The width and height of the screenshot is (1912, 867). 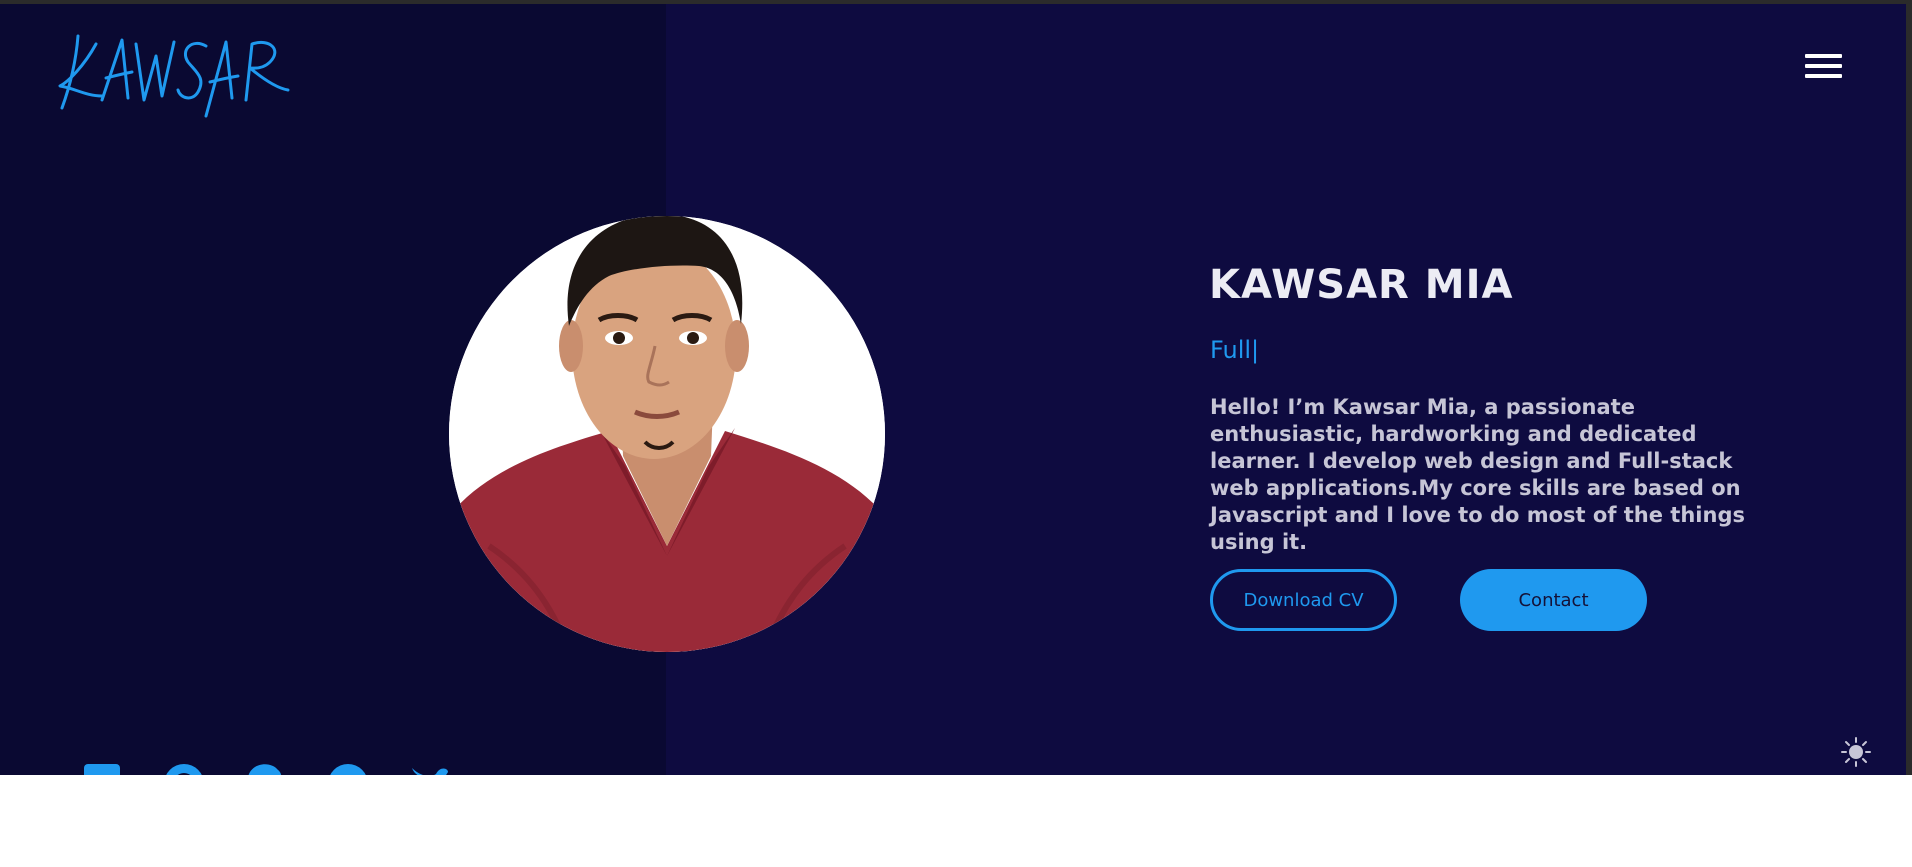 What do you see at coordinates (1909, 389) in the screenshot?
I see `scrollbar-track` at bounding box center [1909, 389].